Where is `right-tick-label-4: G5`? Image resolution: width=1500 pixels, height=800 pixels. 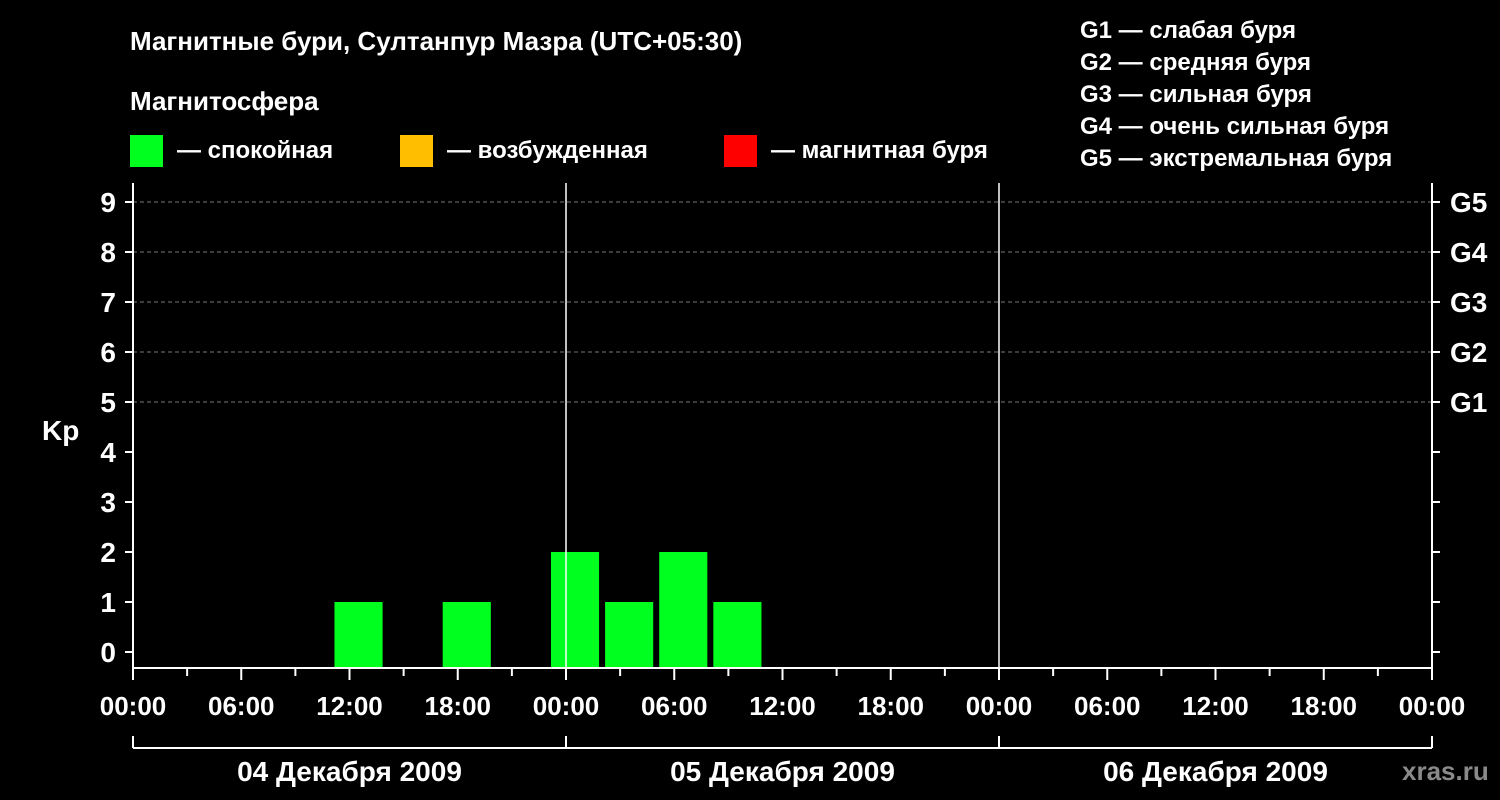 right-tick-label-4: G5 is located at coordinates (1468, 202).